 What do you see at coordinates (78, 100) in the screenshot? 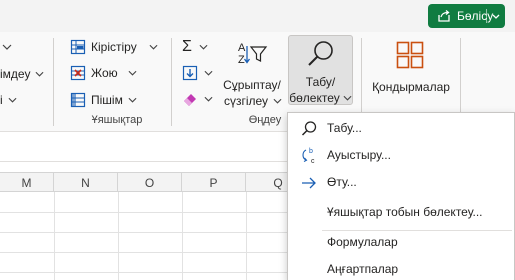
I see `format-cells-icon` at bounding box center [78, 100].